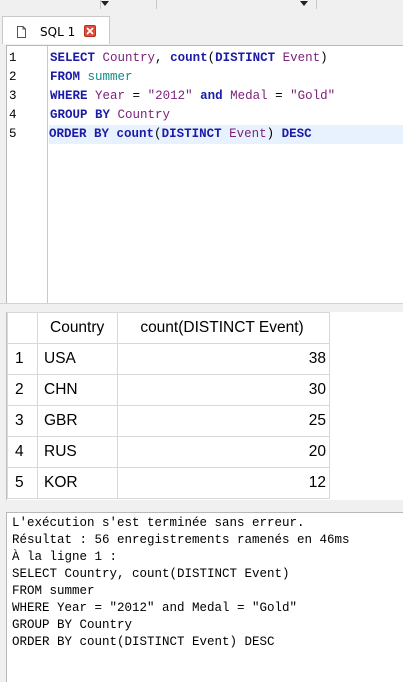 This screenshot has height=682, width=403. I want to click on code-line: WHERE Year = "2012" and Medal = "Gold", so click(192, 96).